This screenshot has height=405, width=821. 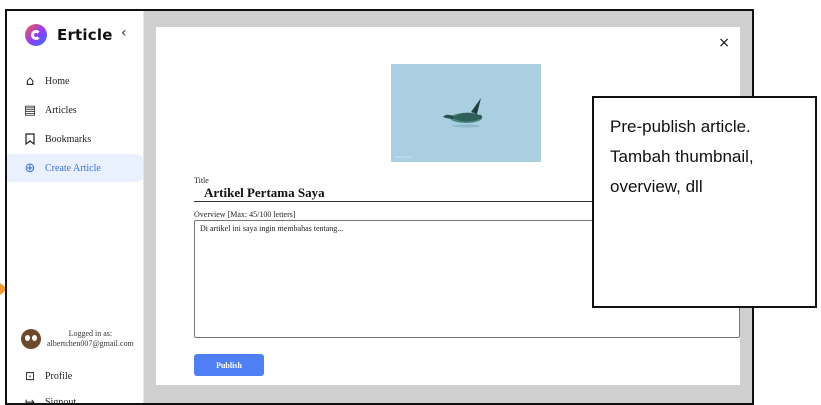 What do you see at coordinates (30, 376) in the screenshot?
I see `profile-icon: ⊡` at bounding box center [30, 376].